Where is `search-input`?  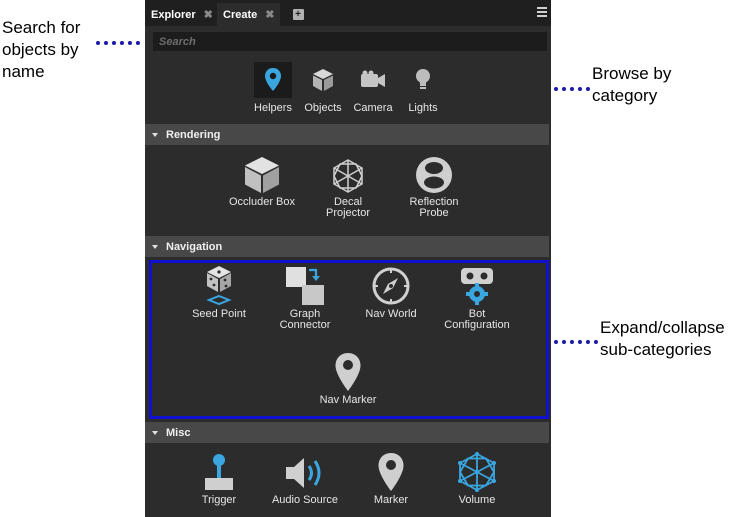
search-input is located at coordinates (350, 42).